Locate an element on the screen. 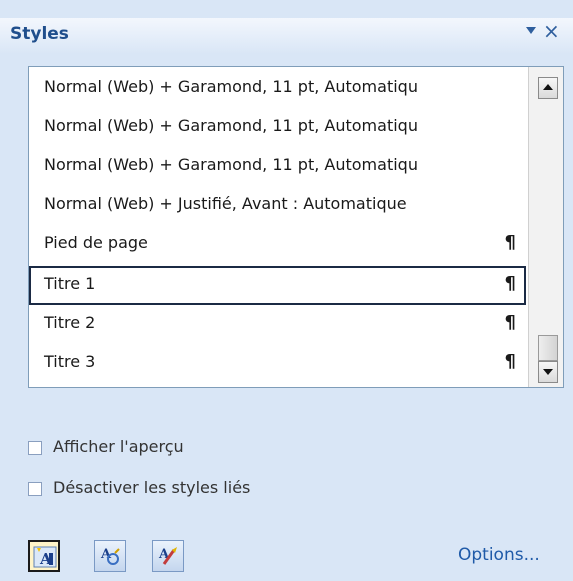  manage-styles-button: A is located at coordinates (168, 556).